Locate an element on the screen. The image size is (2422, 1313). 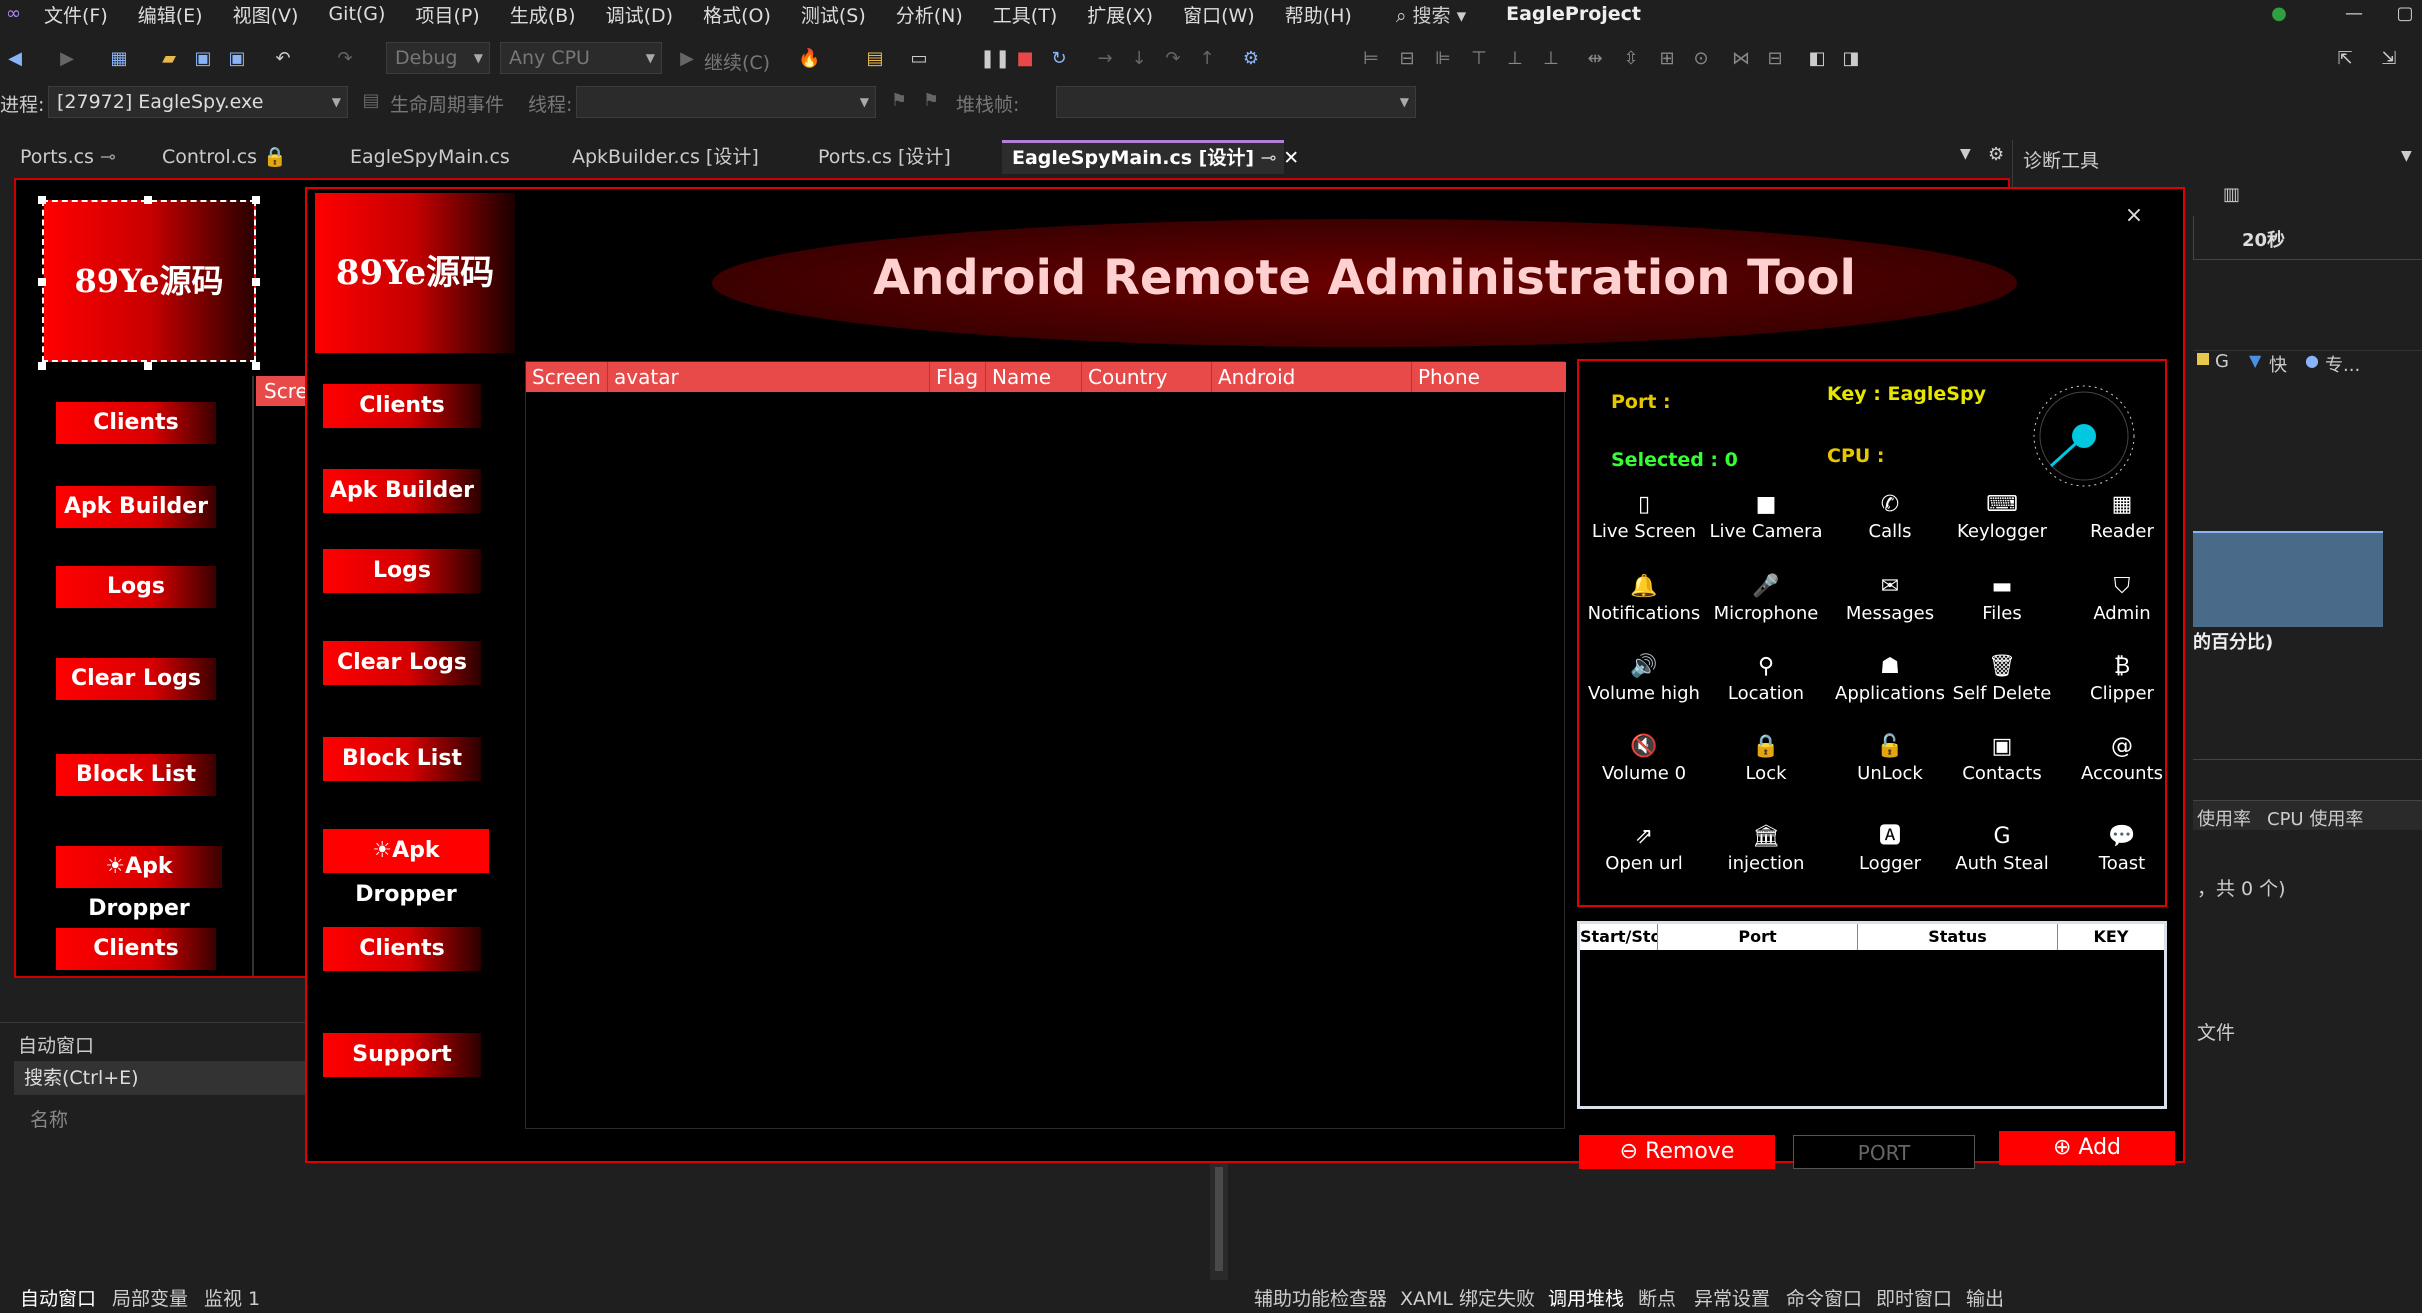
platform-dropdown: Any CPU ▼ is located at coordinates (581, 58).